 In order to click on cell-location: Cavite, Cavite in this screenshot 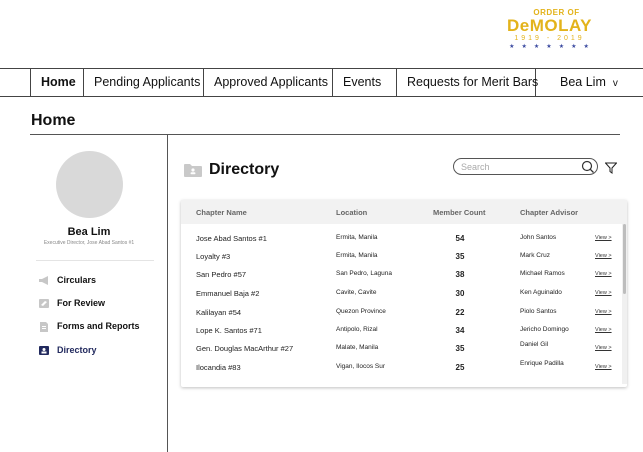, I will do `click(356, 292)`.